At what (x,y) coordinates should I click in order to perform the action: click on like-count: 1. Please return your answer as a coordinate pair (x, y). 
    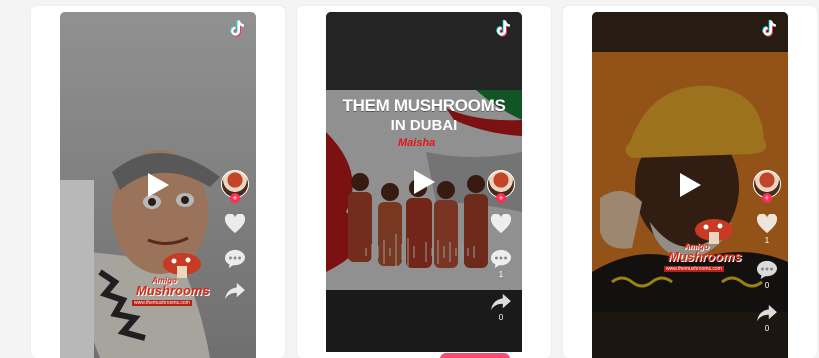
    Looking at the image, I should click on (767, 240).